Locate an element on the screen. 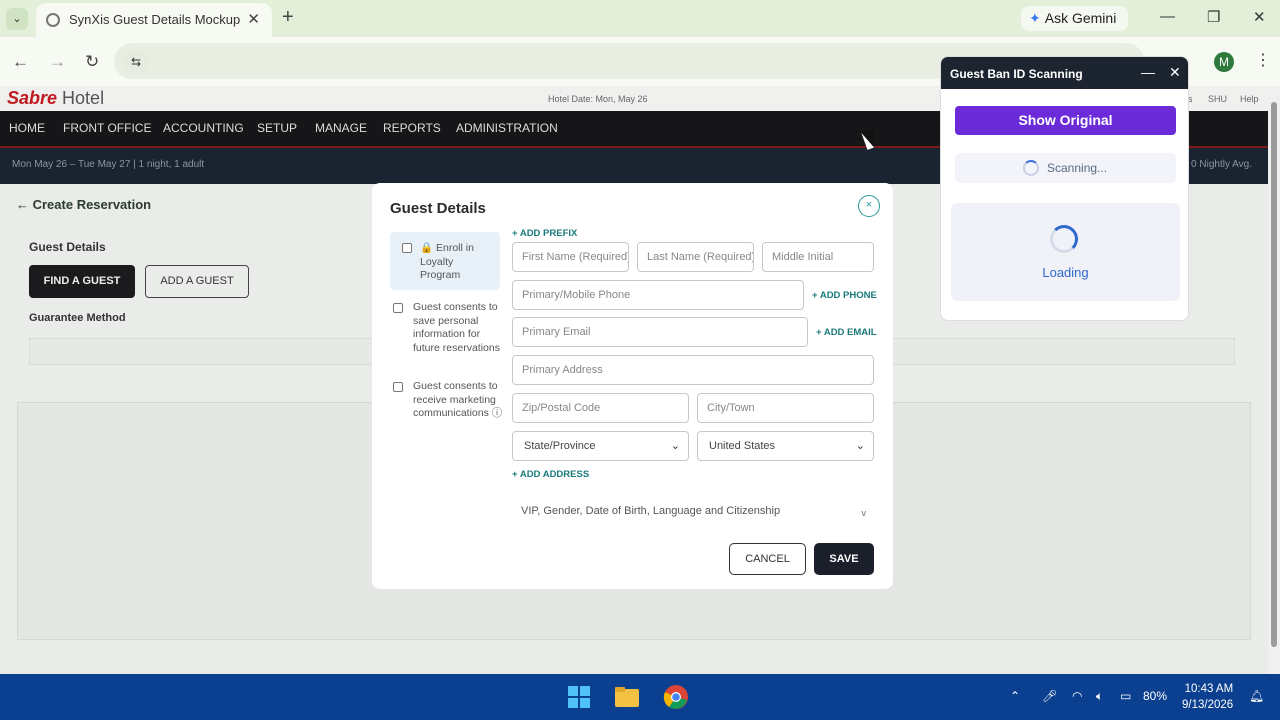 The image size is (1280, 720). brand-logo: Sabre Hotel is located at coordinates (55, 98).